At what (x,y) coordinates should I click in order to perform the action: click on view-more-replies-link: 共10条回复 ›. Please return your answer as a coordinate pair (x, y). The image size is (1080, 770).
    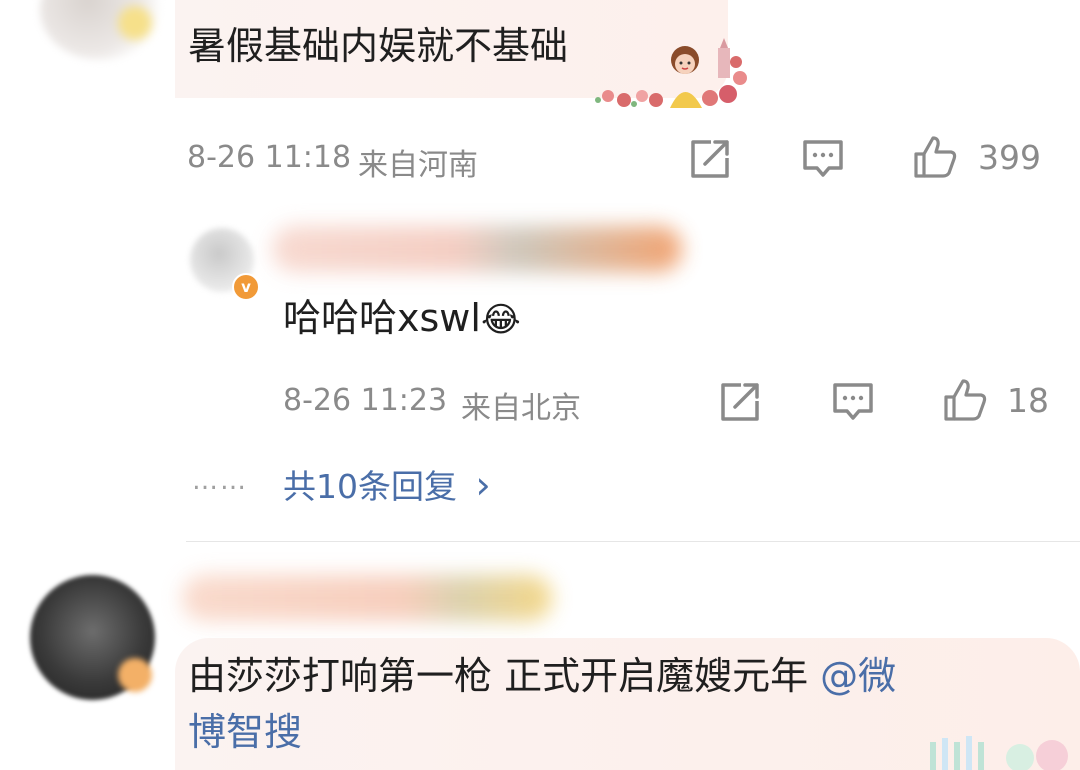
    Looking at the image, I should click on (387, 484).